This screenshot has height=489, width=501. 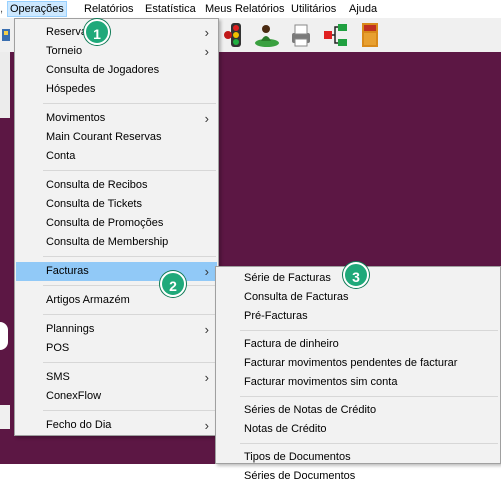 What do you see at coordinates (4, 336) in the screenshot?
I see `left-panel-tab` at bounding box center [4, 336].